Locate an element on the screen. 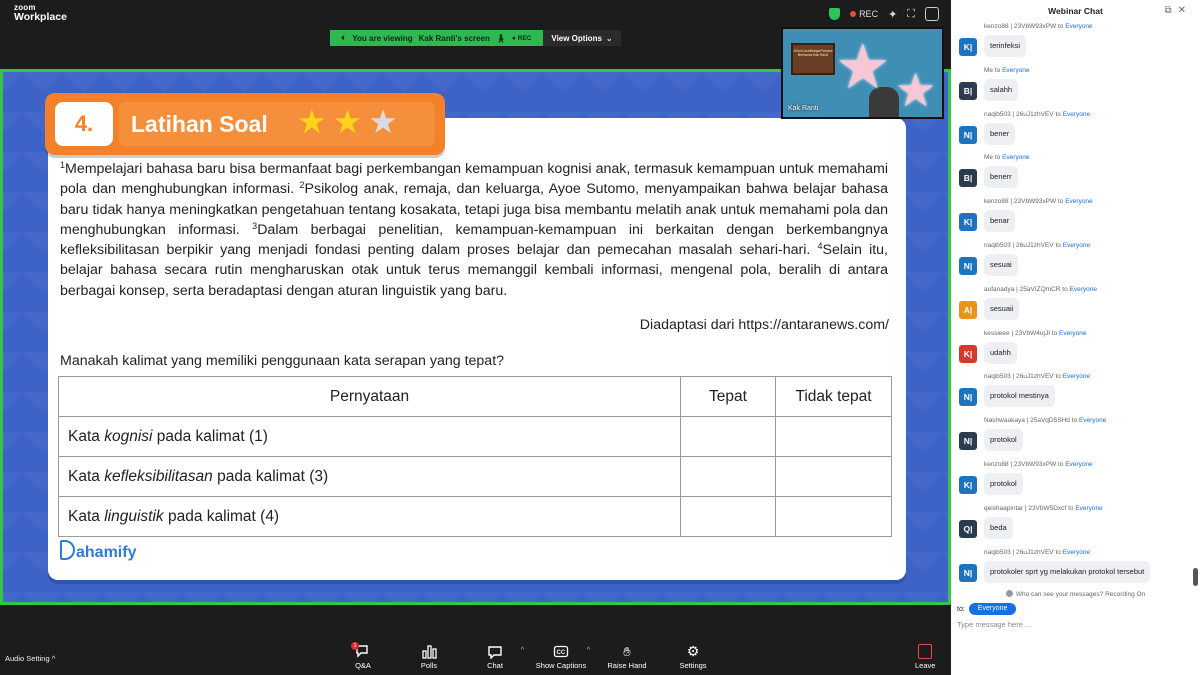 The height and width of the screenshot is (675, 1200). logo-bottom: Workplace is located at coordinates (40, 17).